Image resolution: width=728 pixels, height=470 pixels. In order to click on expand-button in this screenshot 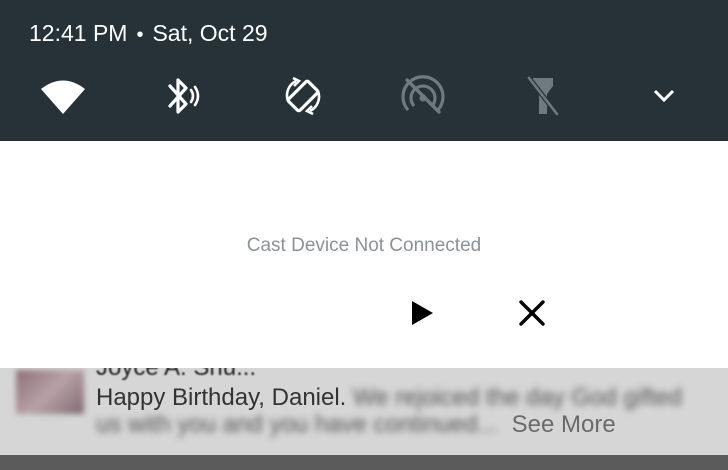, I will do `click(664, 96)`.